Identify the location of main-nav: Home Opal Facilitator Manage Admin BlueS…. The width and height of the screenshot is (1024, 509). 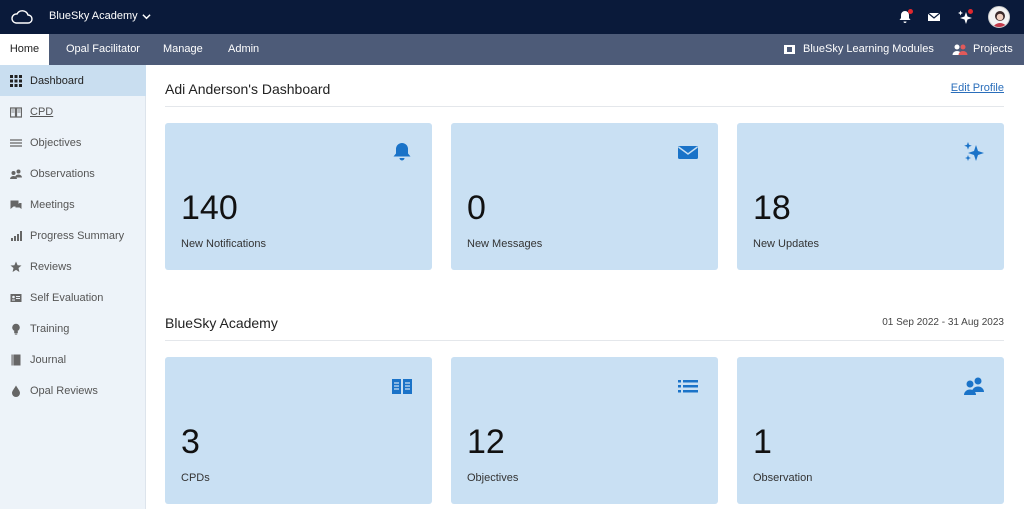
(512, 49).